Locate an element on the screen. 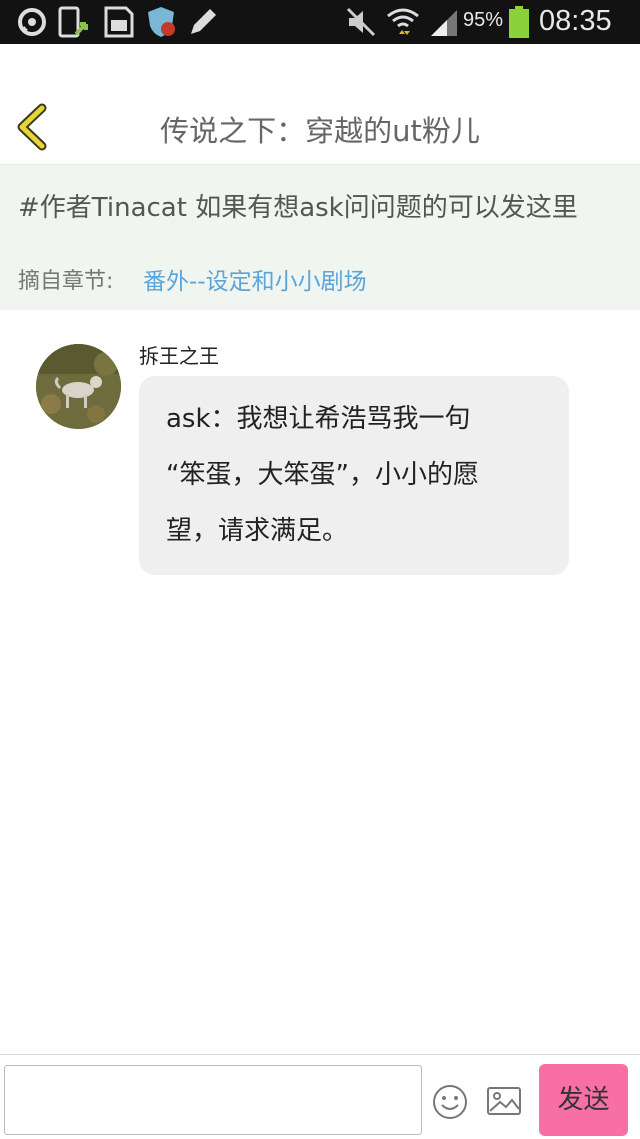  image-button is located at coordinates (504, 1101).